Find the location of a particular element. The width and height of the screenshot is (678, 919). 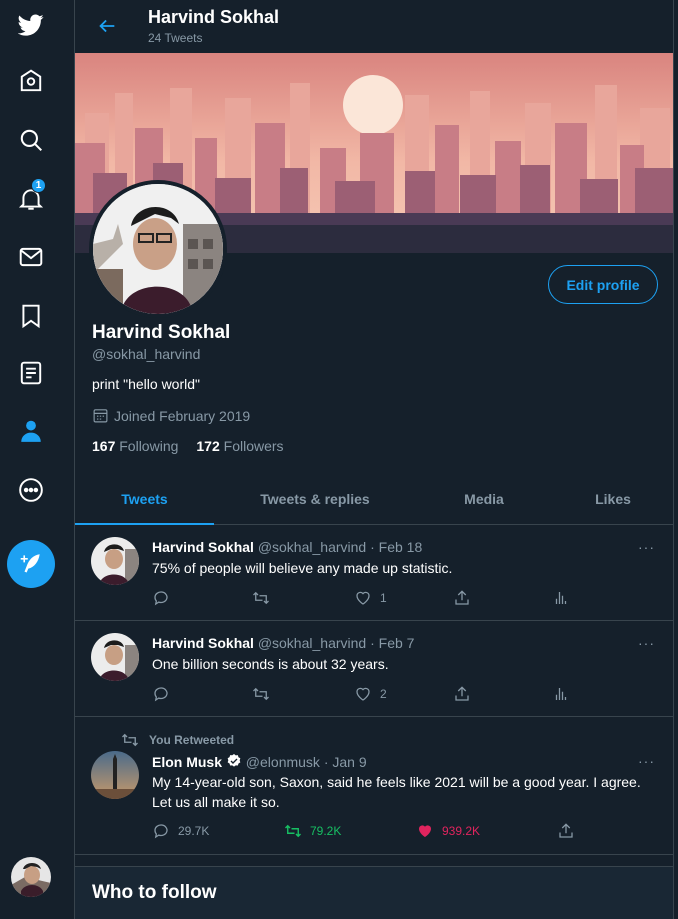

tweet-text: One billion seconds is about 32 years. is located at coordinates (270, 664).